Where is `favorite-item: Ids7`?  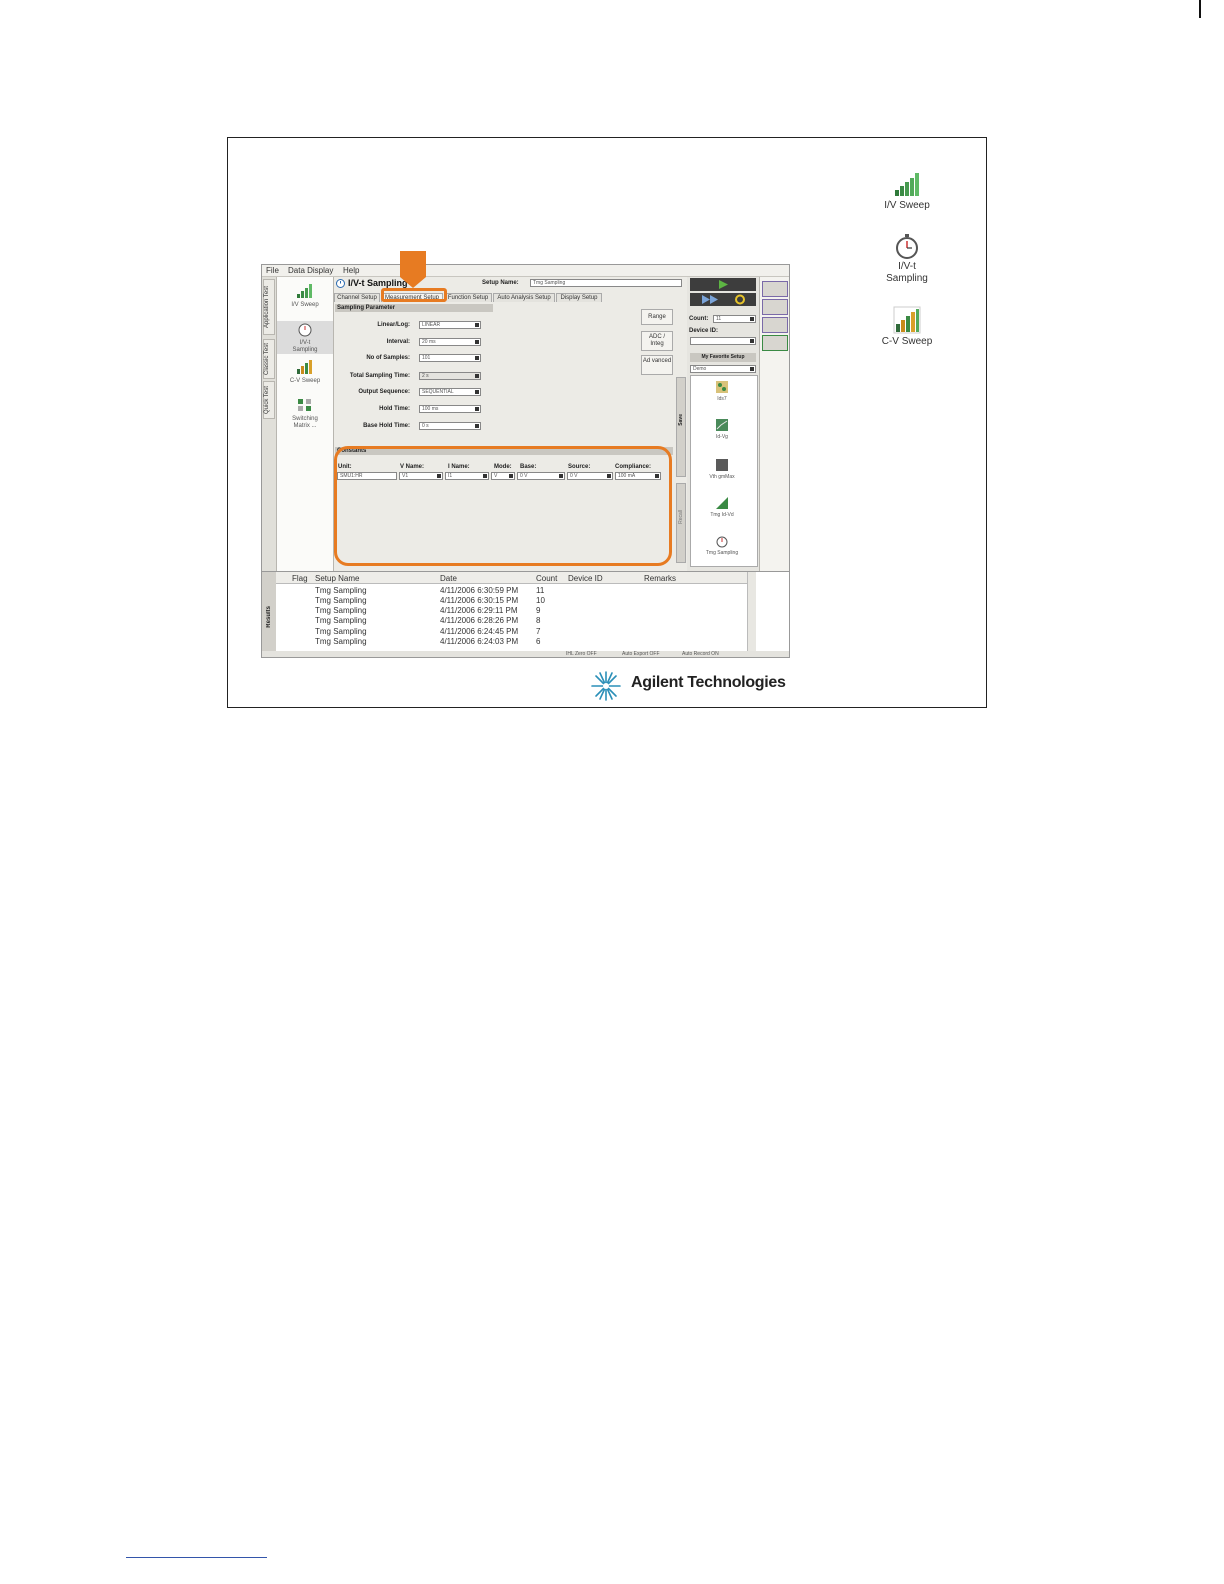
favorite-item: Ids7 is located at coordinates (722, 391).